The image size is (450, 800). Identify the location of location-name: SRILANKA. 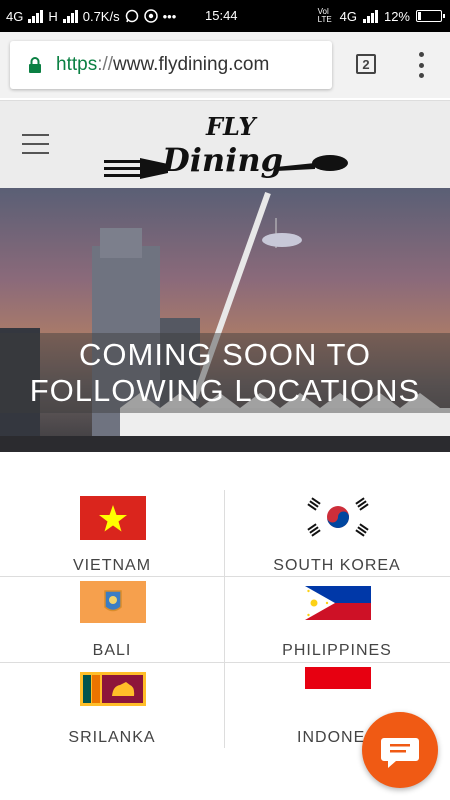
(112, 737).